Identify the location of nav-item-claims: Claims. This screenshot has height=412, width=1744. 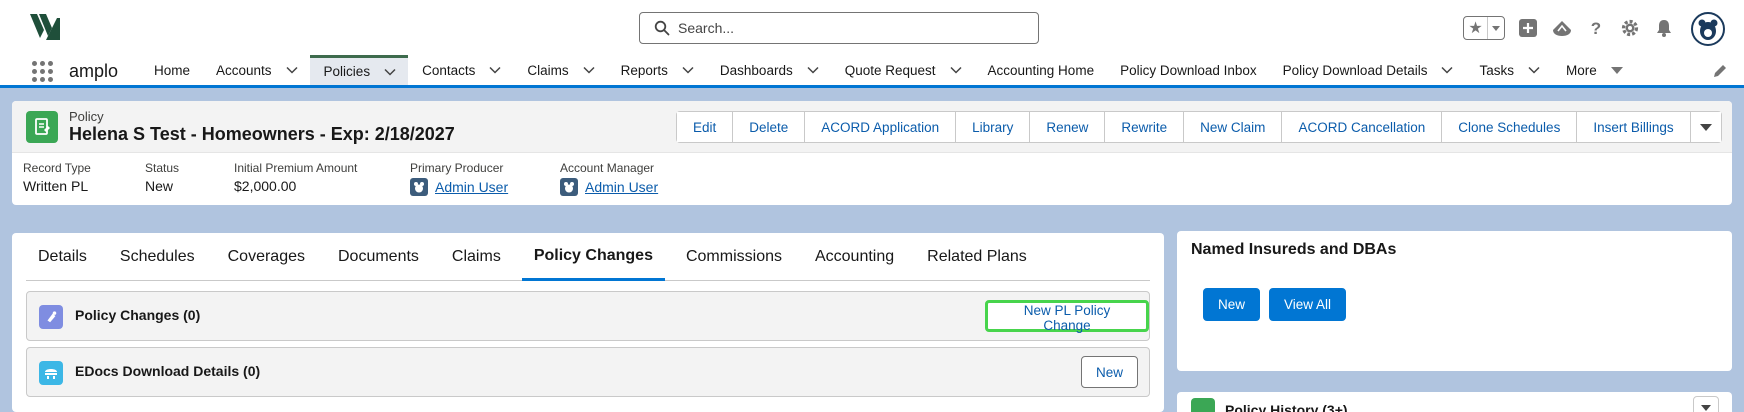
(559, 70).